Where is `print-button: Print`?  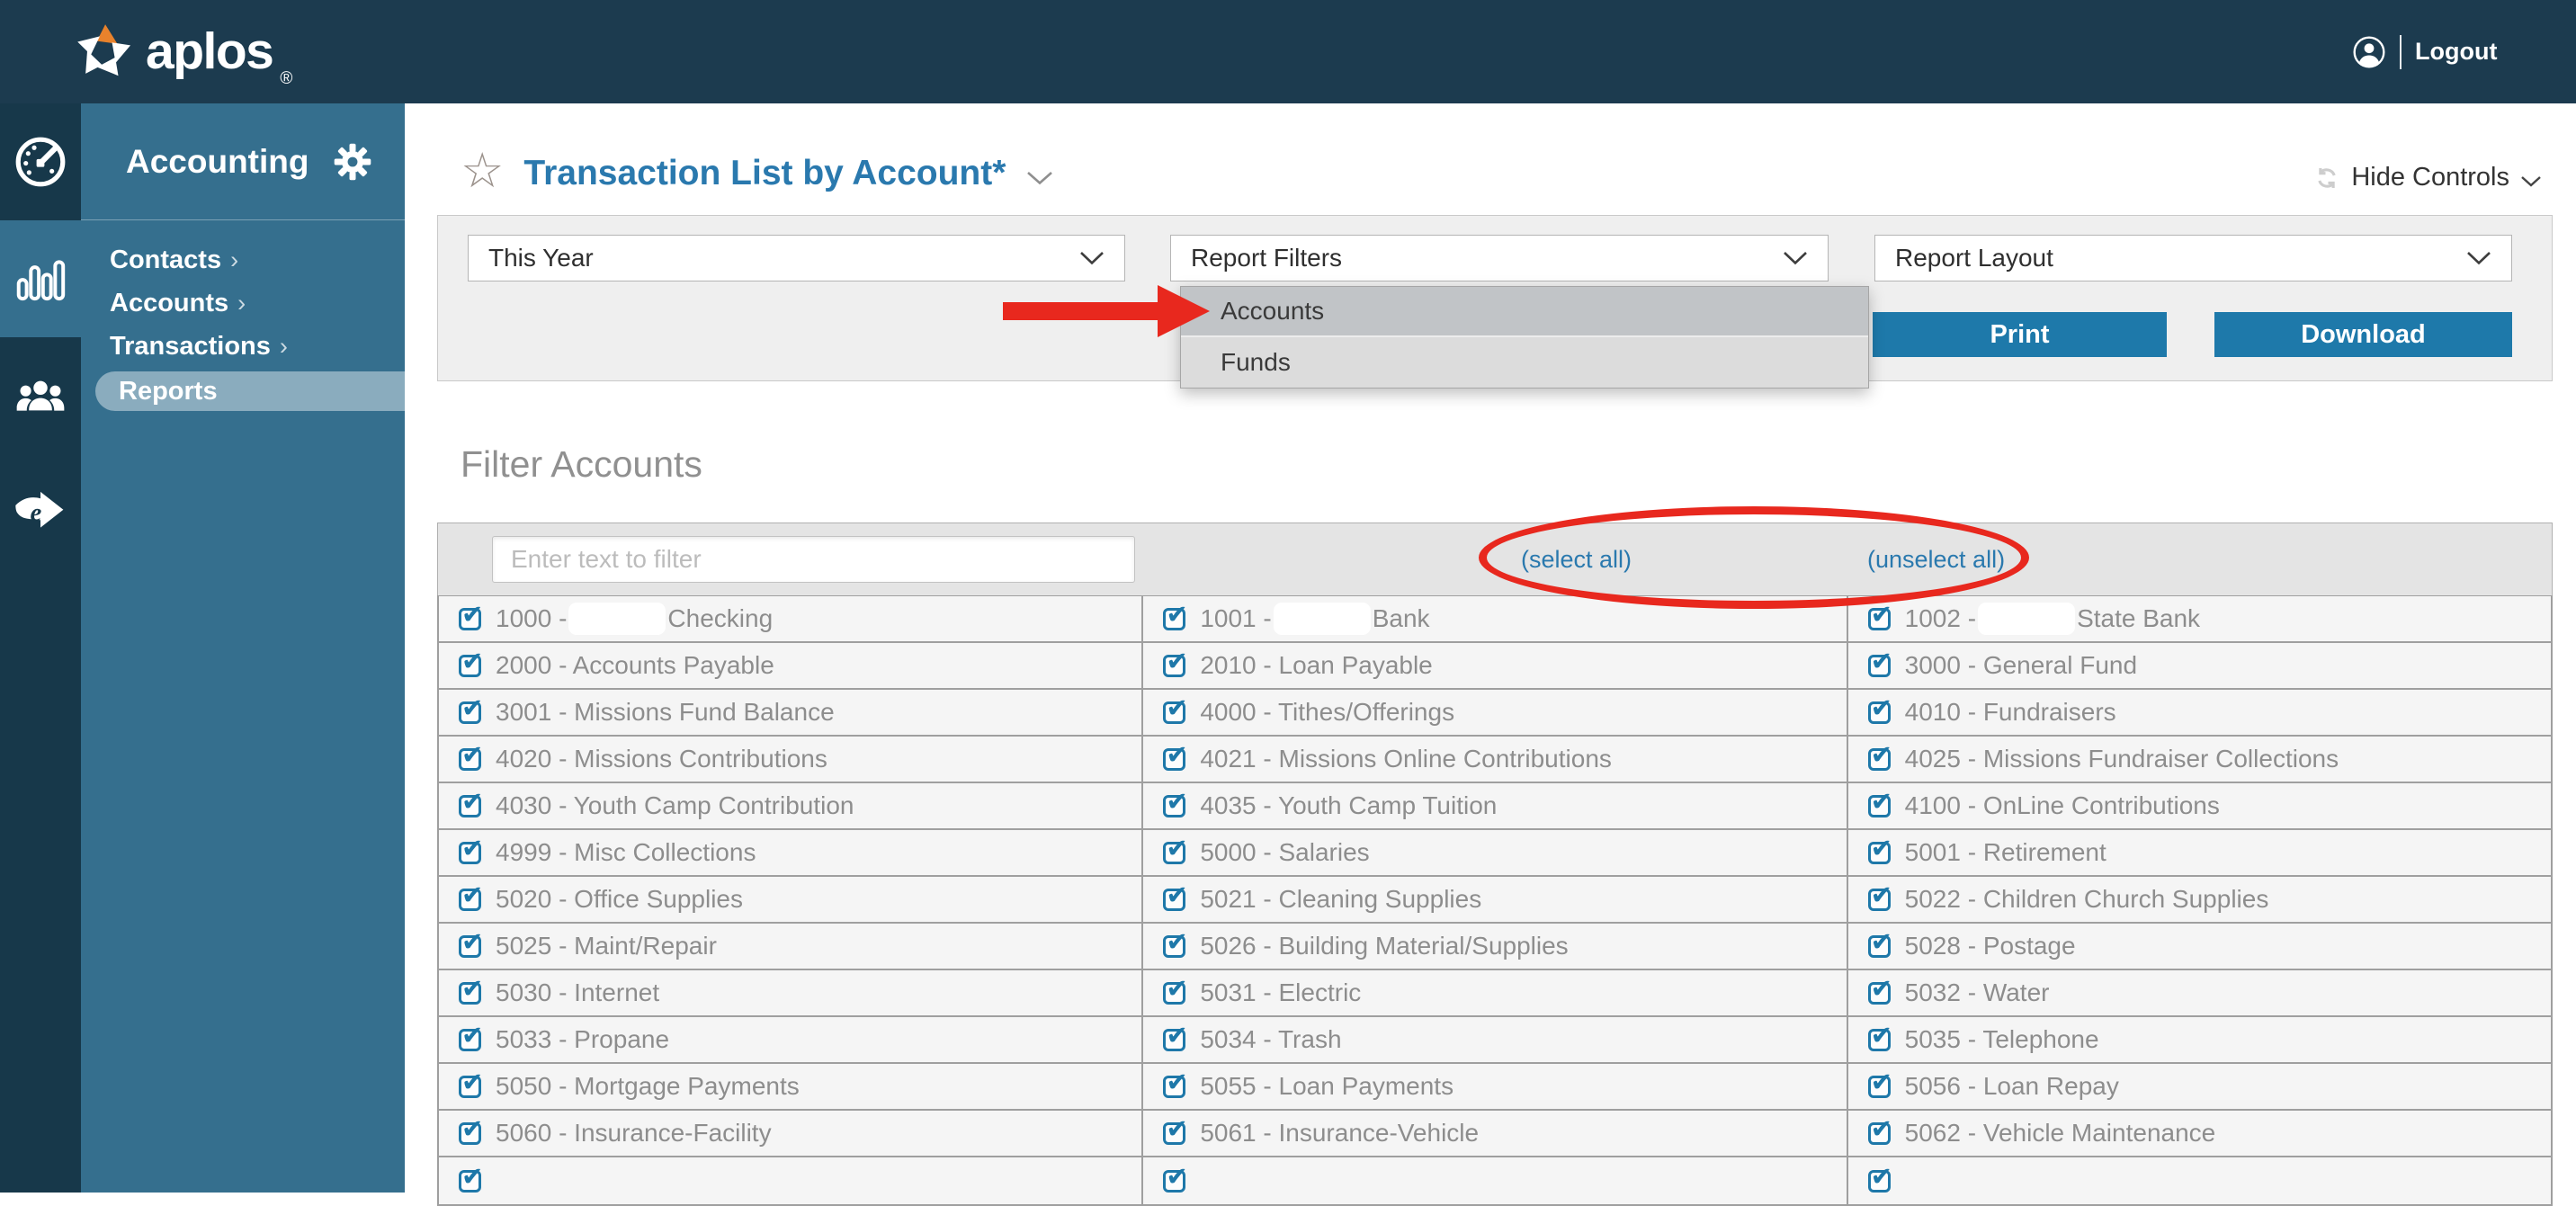
print-button: Print is located at coordinates (2020, 335).